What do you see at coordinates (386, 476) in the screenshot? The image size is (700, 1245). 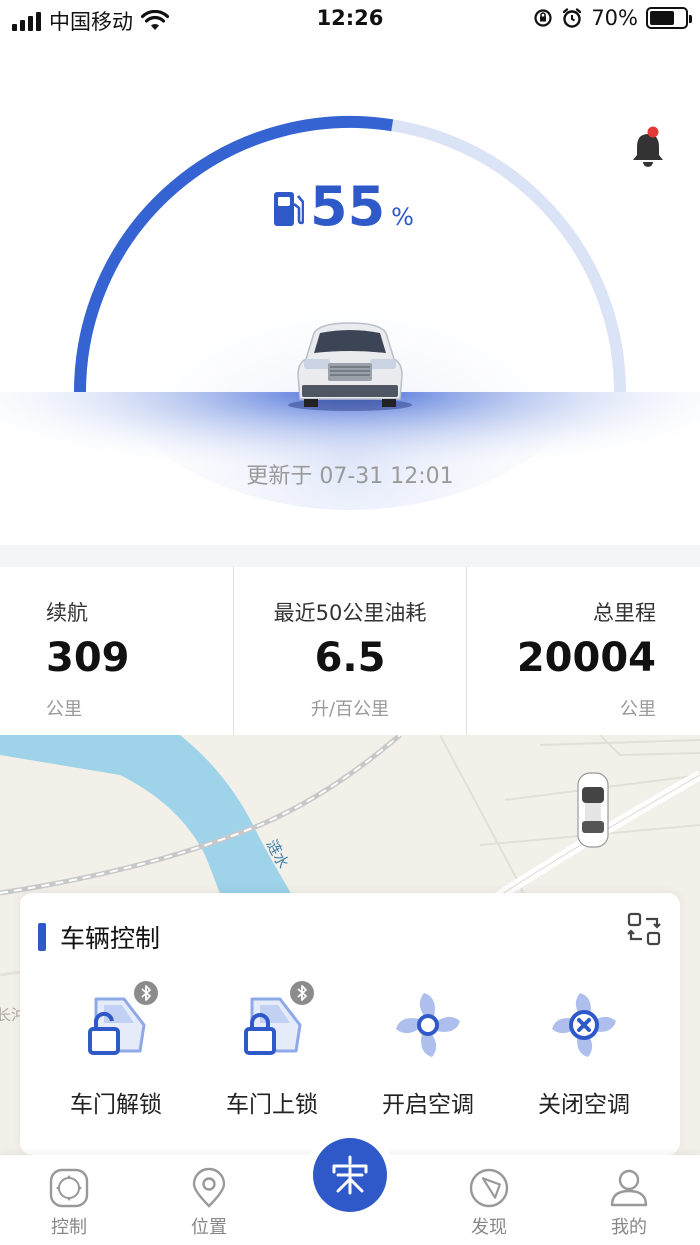 I see `last-updated-time: 07-31 12:01` at bounding box center [386, 476].